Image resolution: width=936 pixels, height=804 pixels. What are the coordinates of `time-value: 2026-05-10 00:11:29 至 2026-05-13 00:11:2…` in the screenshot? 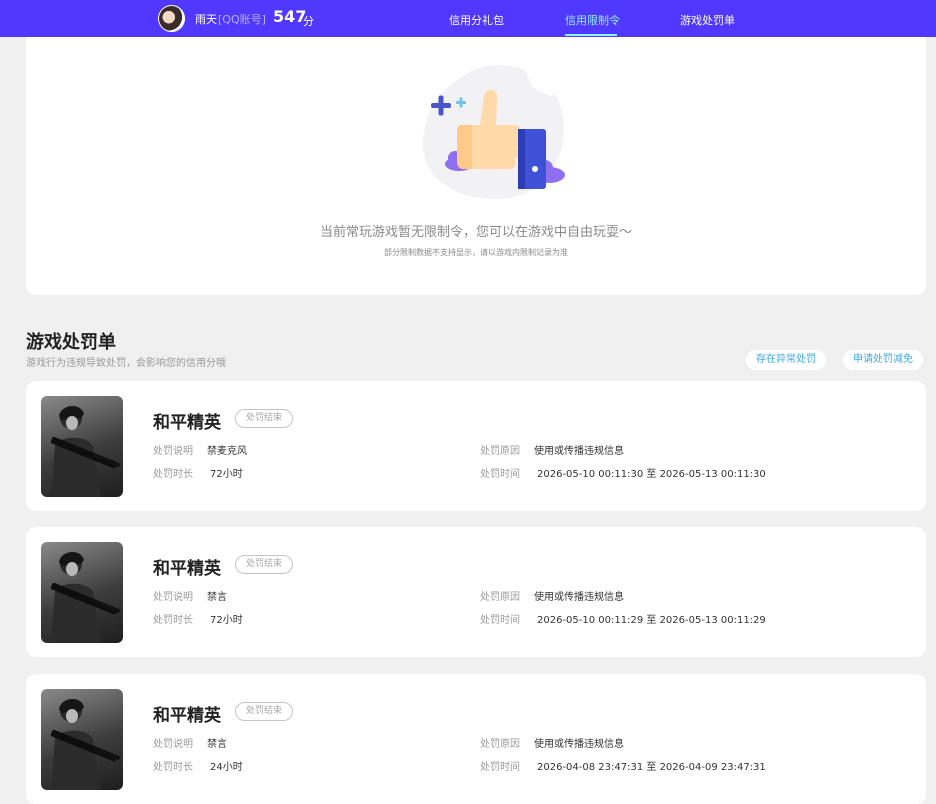 It's located at (651, 620).